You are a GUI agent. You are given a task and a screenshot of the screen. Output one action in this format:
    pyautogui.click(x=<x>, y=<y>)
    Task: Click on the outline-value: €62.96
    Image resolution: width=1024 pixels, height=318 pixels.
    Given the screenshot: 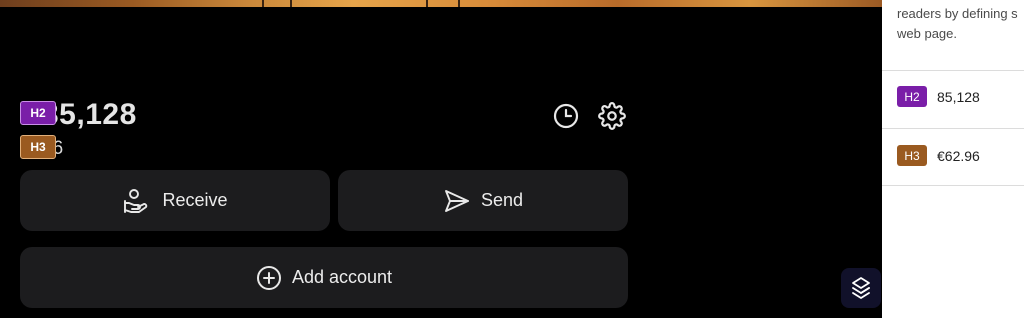 What is the action you would take?
    pyautogui.click(x=958, y=155)
    